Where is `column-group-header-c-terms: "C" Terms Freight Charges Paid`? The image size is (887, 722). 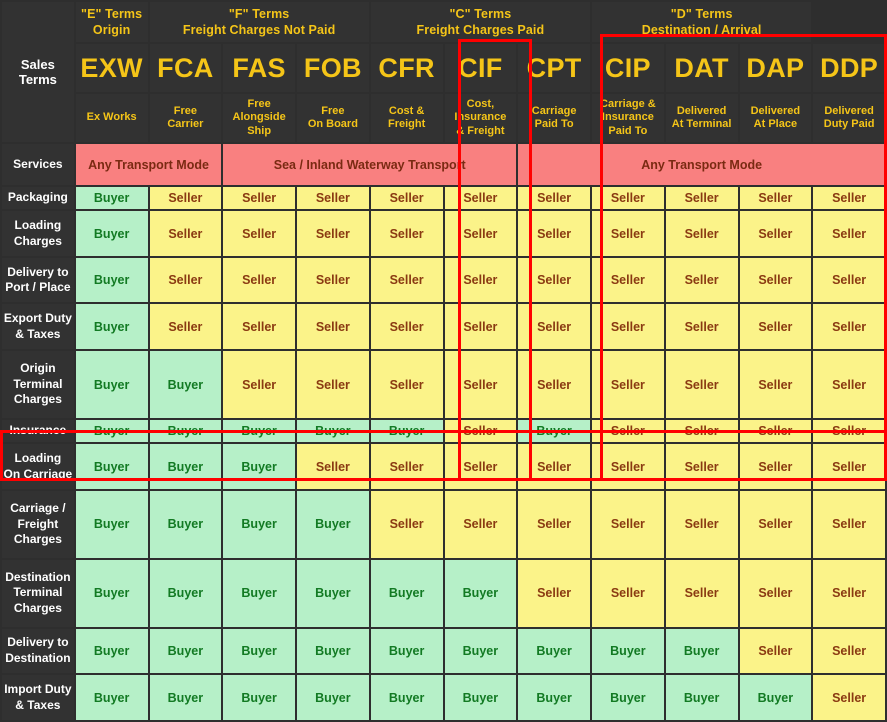 column-group-header-c-terms: "C" Terms Freight Charges Paid is located at coordinates (480, 22).